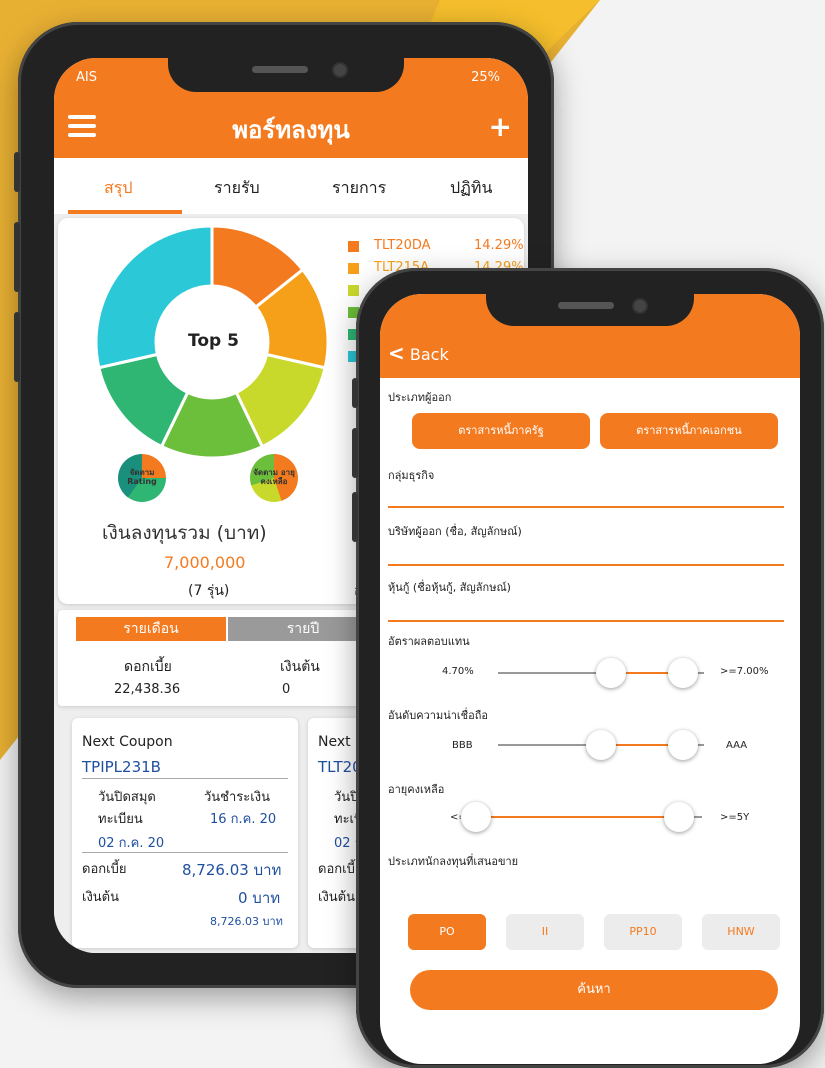  What do you see at coordinates (416, 789) in the screenshot?
I see `tenor-label: อายุคงเหลือ` at bounding box center [416, 789].